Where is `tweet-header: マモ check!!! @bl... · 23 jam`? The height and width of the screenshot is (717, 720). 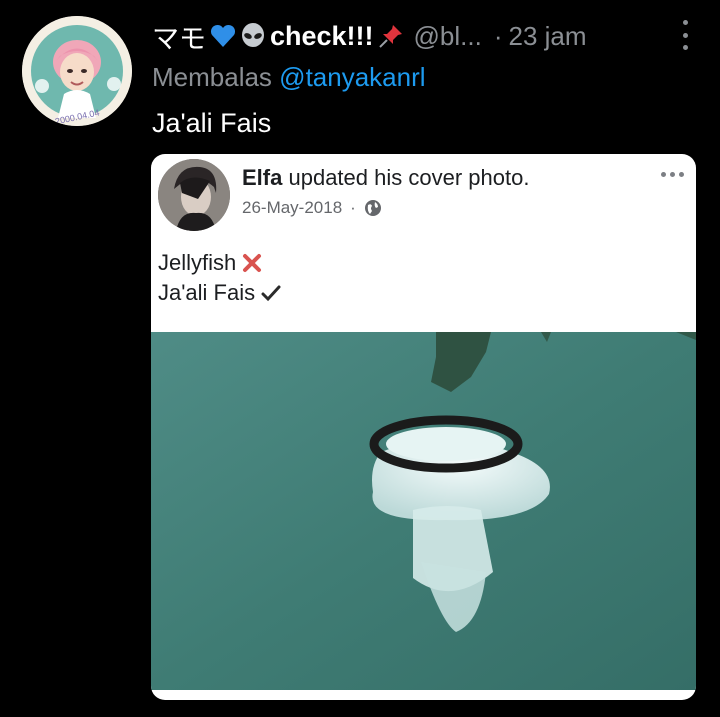
tweet-header: マモ check!!! @bl... · 23 jam is located at coordinates (427, 36).